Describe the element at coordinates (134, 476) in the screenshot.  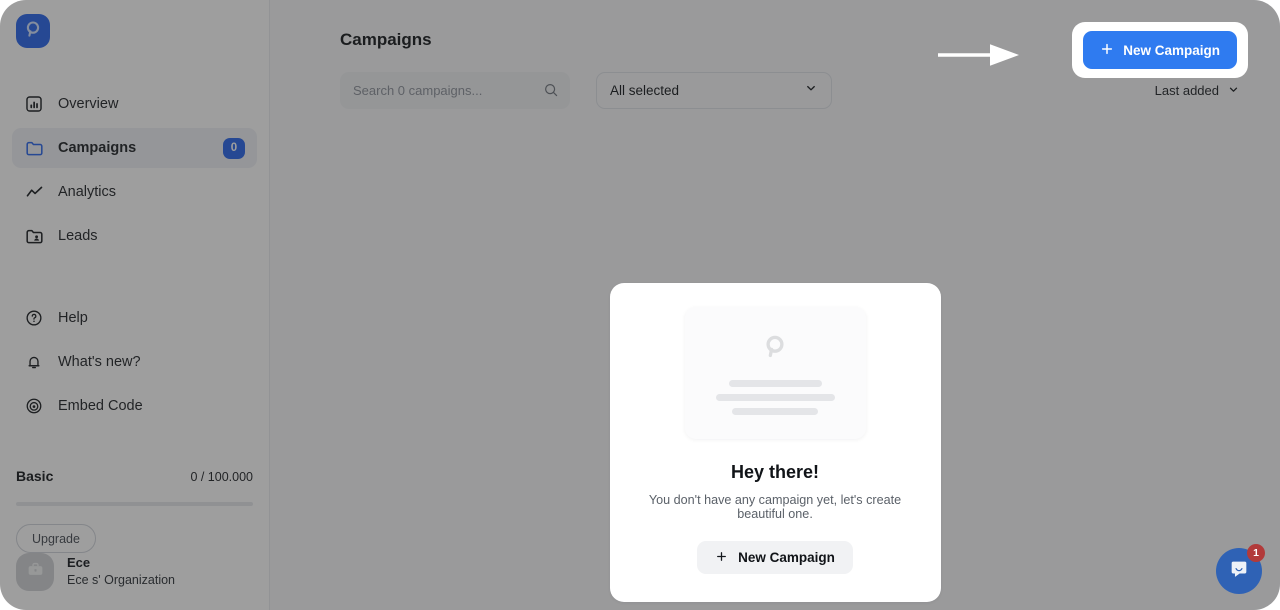
I see `plan-header-row: Basic 0 / 100.000` at that location.